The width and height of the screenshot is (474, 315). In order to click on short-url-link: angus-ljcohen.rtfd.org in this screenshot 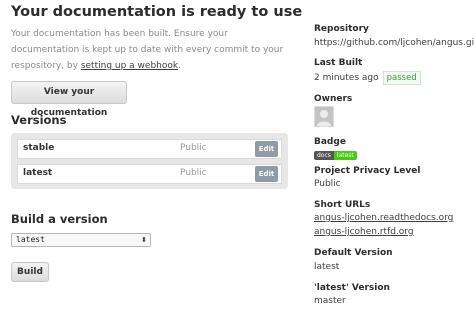, I will do `click(394, 232)`.